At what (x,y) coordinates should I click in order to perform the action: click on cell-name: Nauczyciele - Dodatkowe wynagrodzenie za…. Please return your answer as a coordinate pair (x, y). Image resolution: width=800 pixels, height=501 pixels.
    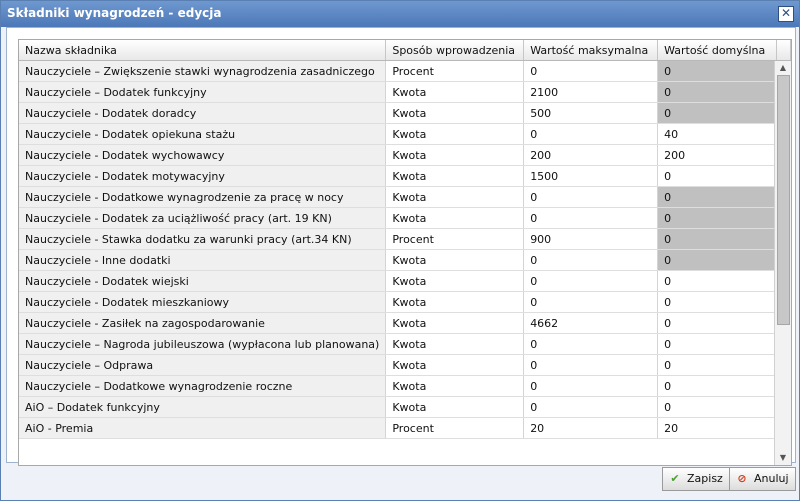
    Looking at the image, I should click on (203, 197).